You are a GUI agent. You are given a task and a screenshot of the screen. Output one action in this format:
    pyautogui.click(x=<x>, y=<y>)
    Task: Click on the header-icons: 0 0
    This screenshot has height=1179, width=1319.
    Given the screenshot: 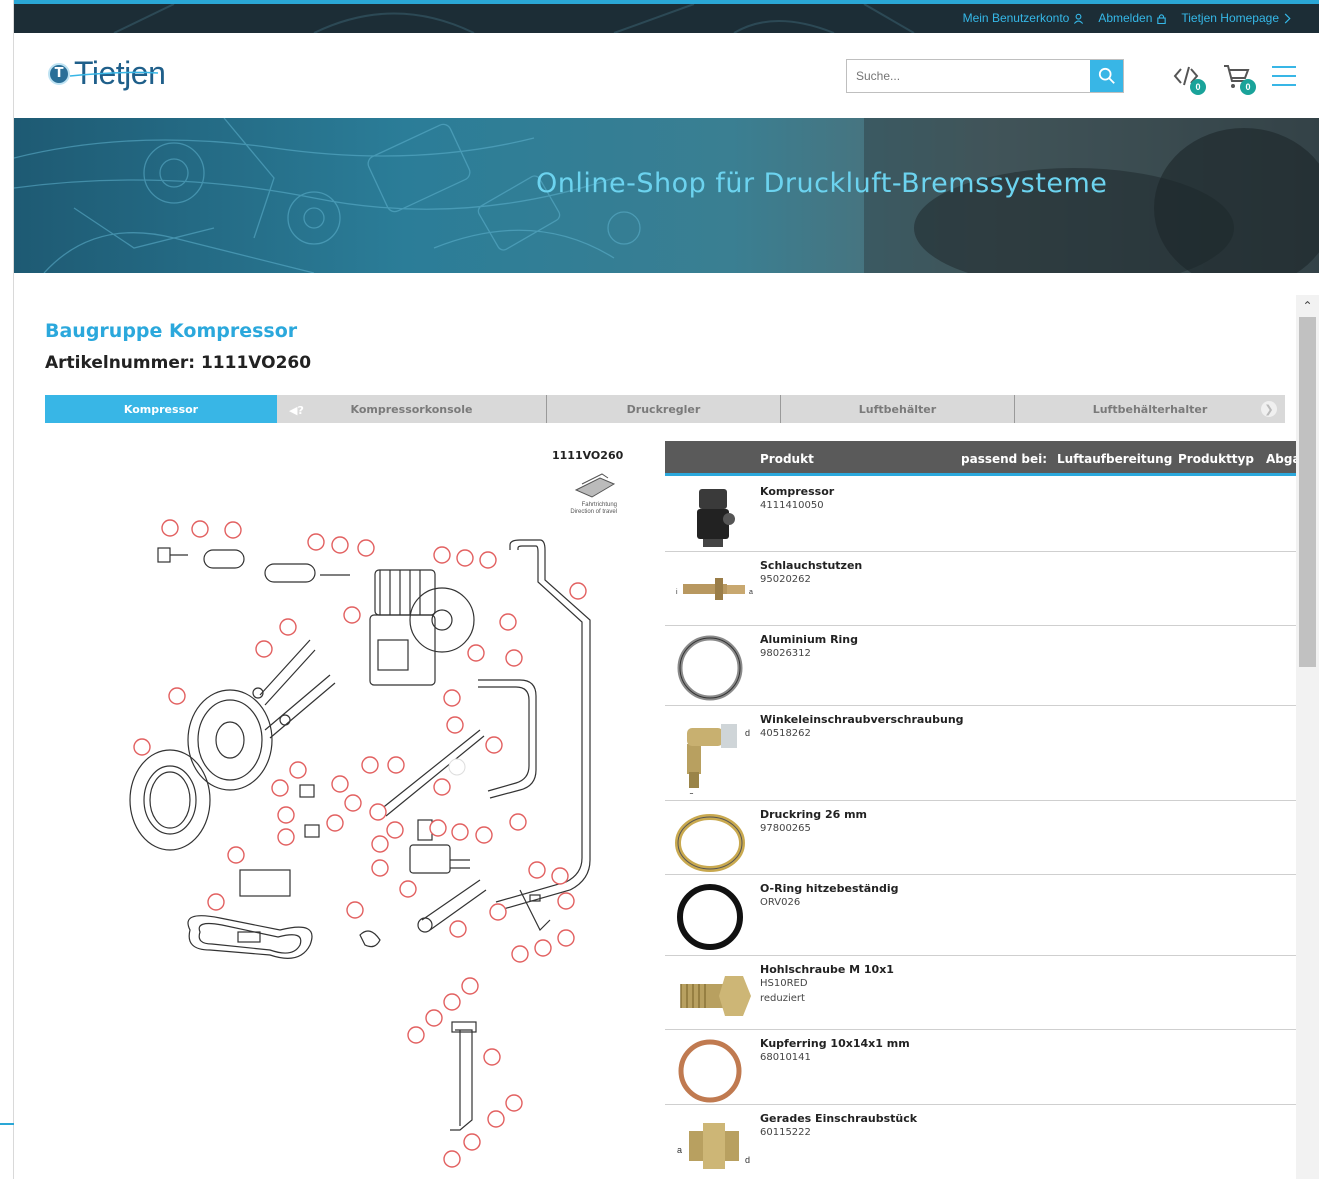 What is the action you would take?
    pyautogui.click(x=1234, y=78)
    